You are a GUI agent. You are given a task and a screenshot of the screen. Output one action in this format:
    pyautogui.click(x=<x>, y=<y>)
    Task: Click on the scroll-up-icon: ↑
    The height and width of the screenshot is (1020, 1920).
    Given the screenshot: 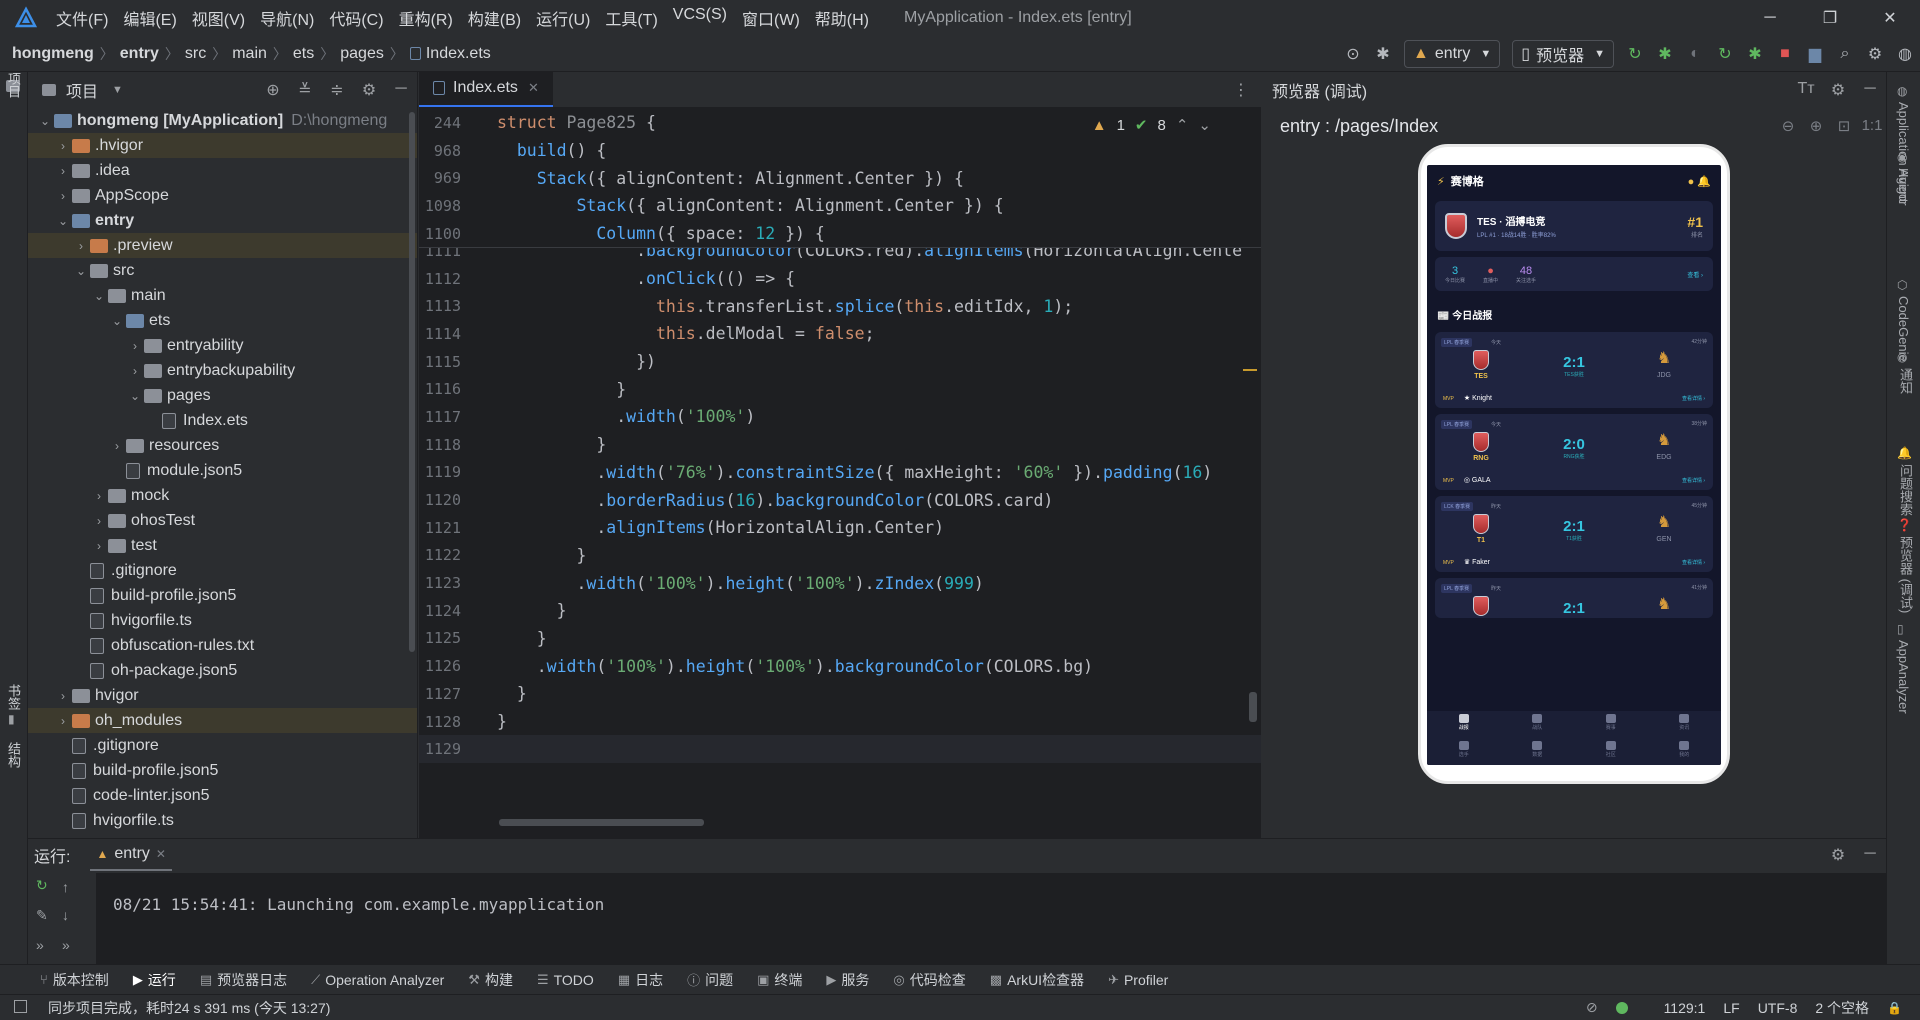 What is the action you would take?
    pyautogui.click(x=65, y=887)
    